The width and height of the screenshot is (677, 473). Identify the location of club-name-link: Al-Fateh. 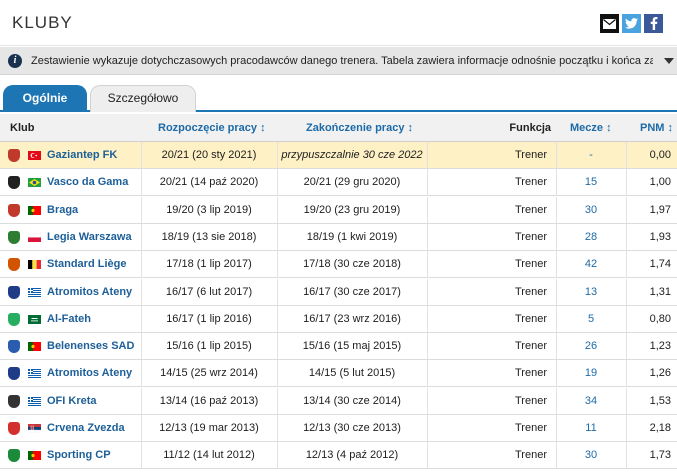
(69, 319).